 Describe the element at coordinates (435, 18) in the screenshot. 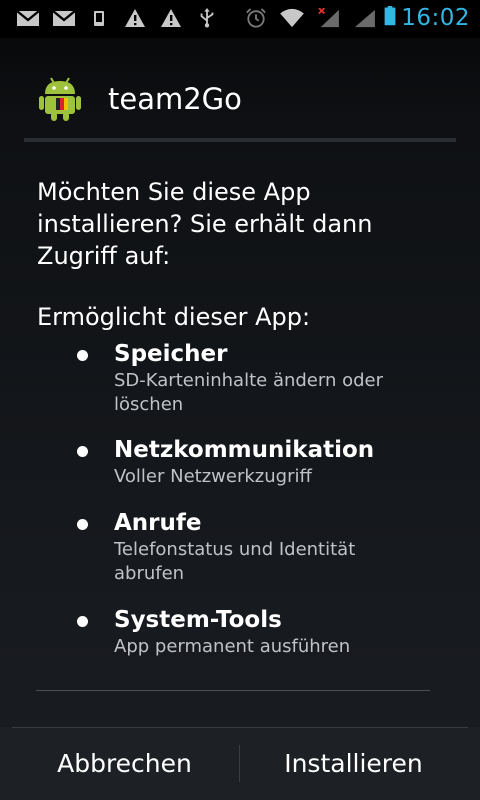

I see `status-time: 16:02` at that location.